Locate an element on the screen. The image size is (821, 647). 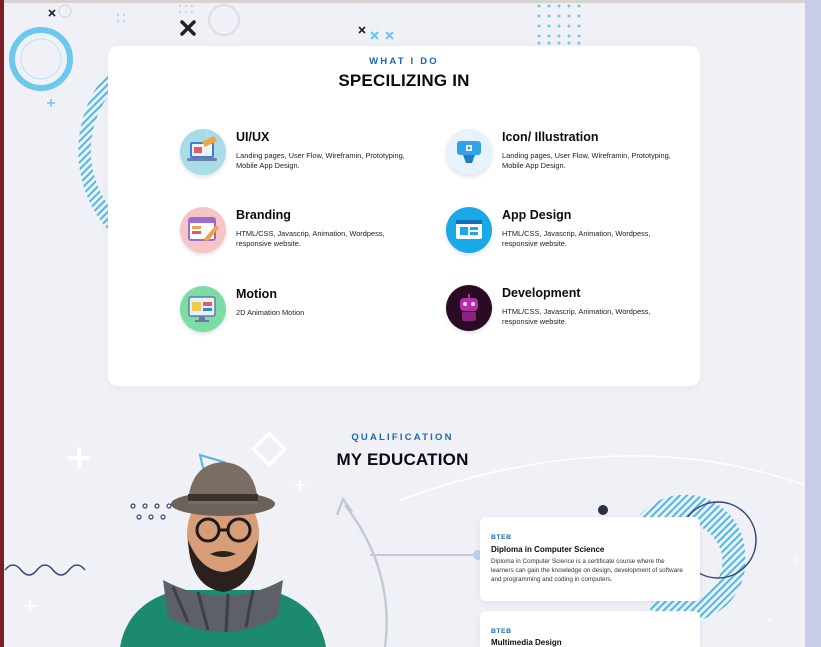
service-title: Development is located at coordinates (541, 293).